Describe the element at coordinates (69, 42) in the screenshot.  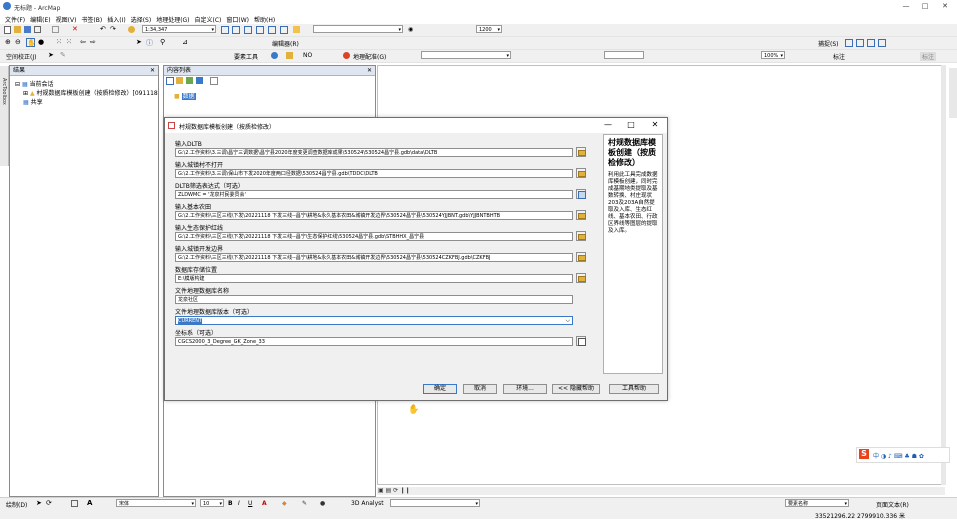
I see `fixed-zoom-out-icon: ⁙` at that location.